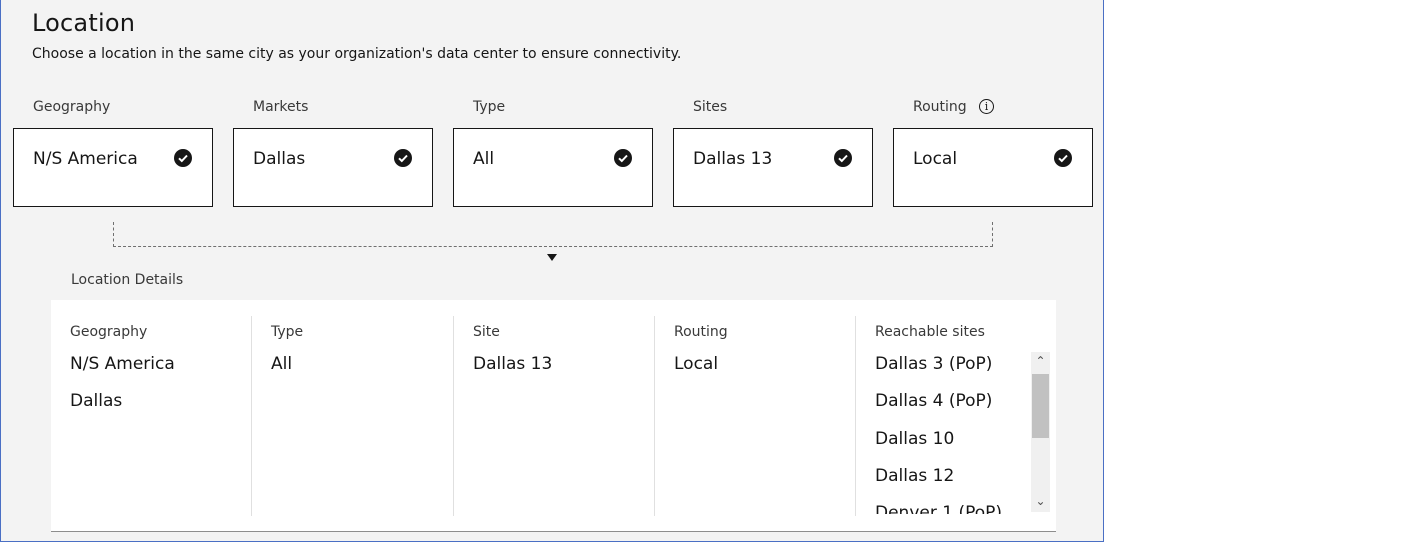 Image resolution: width=1407 pixels, height=544 pixels. I want to click on markets-tile: Dallas, so click(333, 167).